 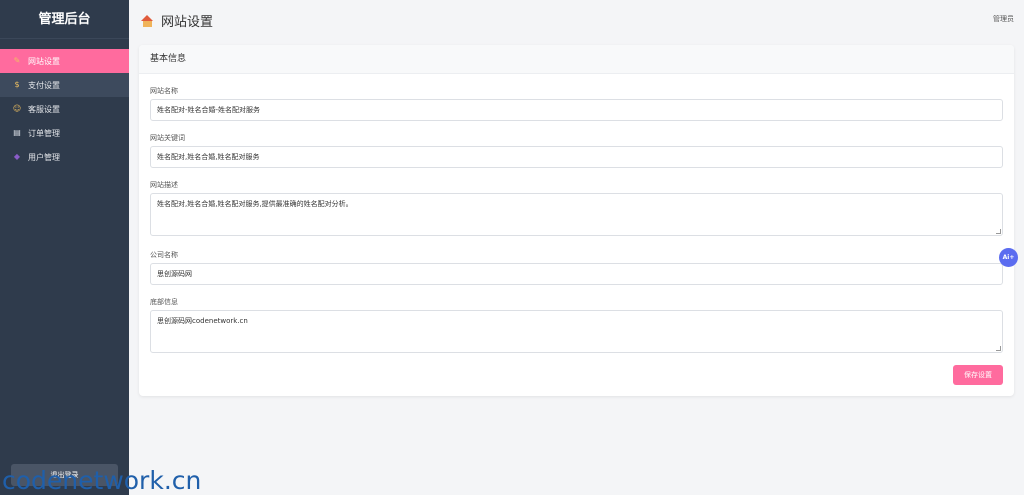 What do you see at coordinates (576, 157) in the screenshot?
I see `keywords-input: 姓名配对,姓名合婚,姓名配对服务` at bounding box center [576, 157].